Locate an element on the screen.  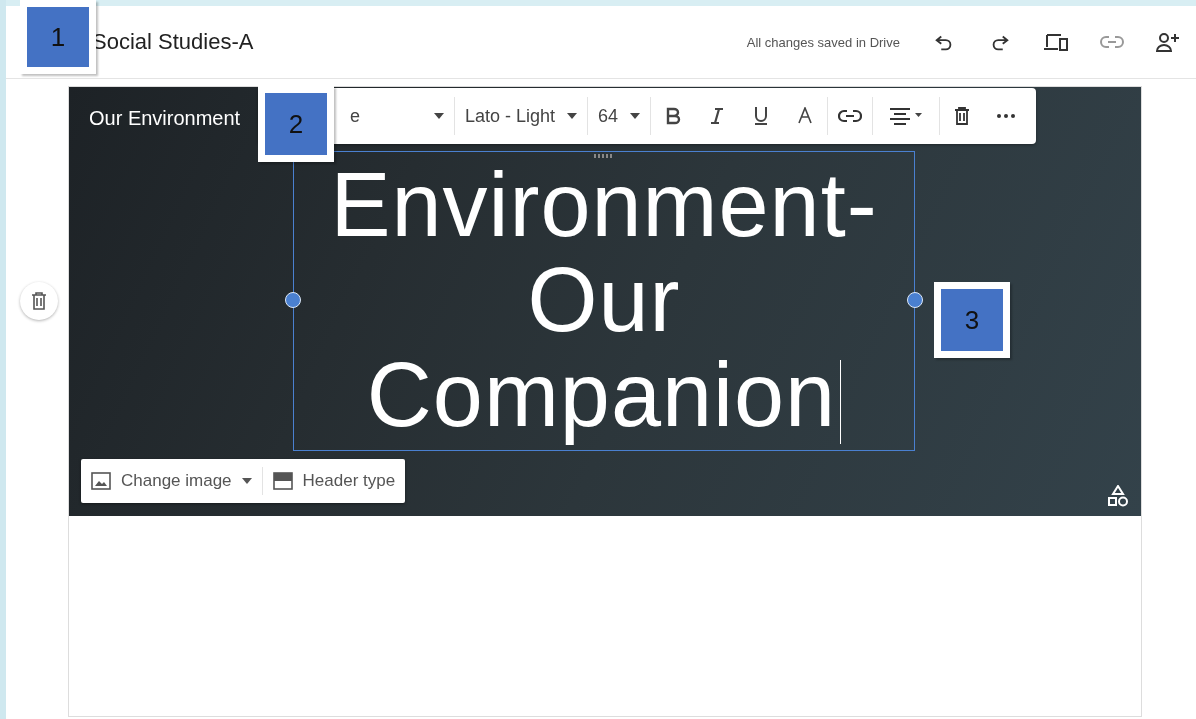
shapes-icon is located at coordinates (1118, 497).